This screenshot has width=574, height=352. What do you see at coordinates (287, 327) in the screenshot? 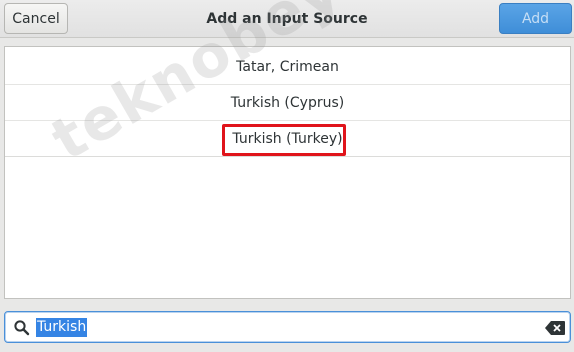
I see `search-input: Turkish` at bounding box center [287, 327].